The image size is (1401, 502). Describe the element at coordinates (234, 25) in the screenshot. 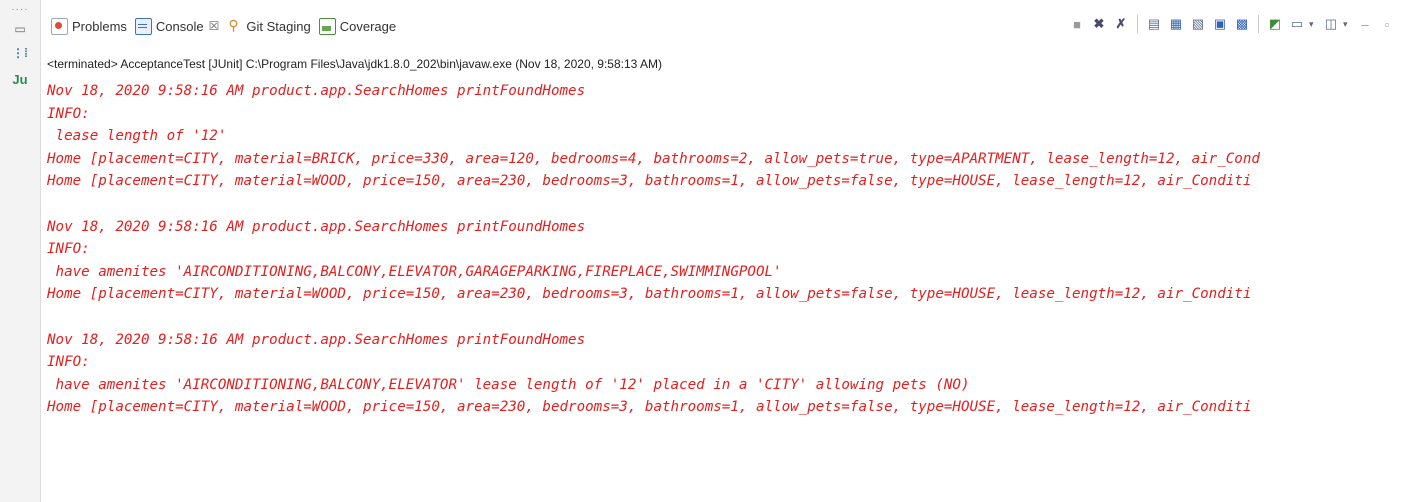

I see `git-staging-icon` at that location.